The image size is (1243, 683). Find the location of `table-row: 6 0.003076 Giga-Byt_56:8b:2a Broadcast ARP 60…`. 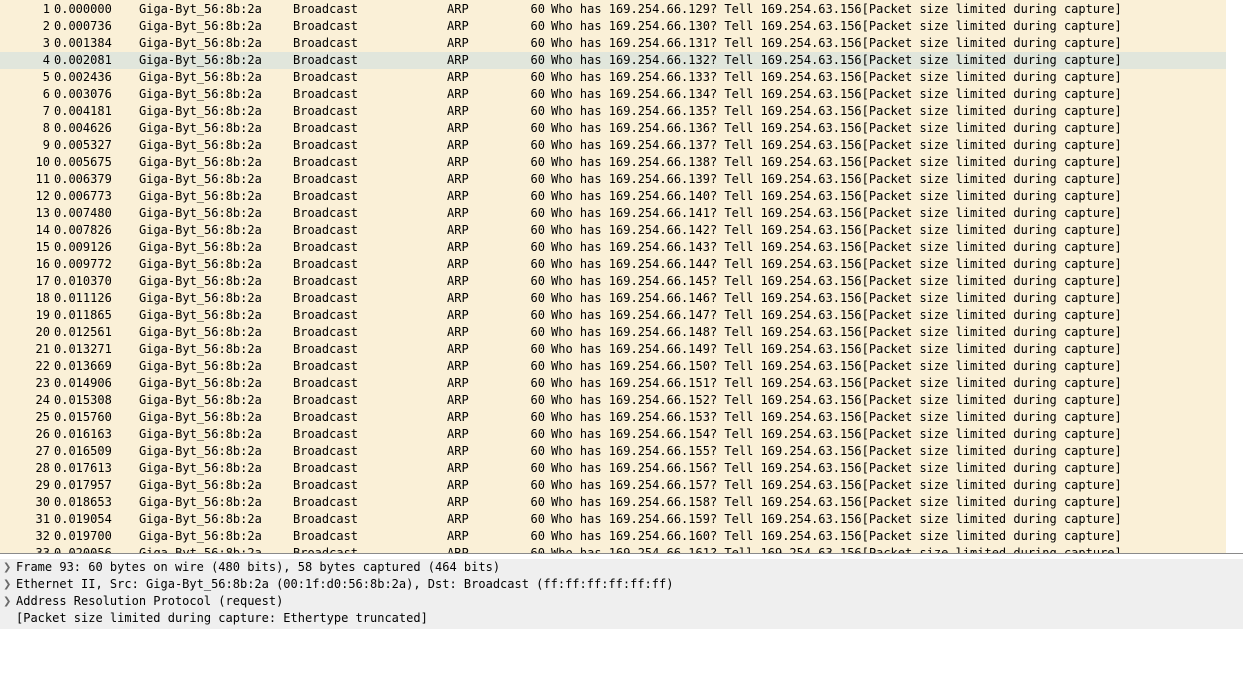

table-row: 6 0.003076 Giga-Byt_56:8b:2a Broadcast ARP 60… is located at coordinates (613, 94).